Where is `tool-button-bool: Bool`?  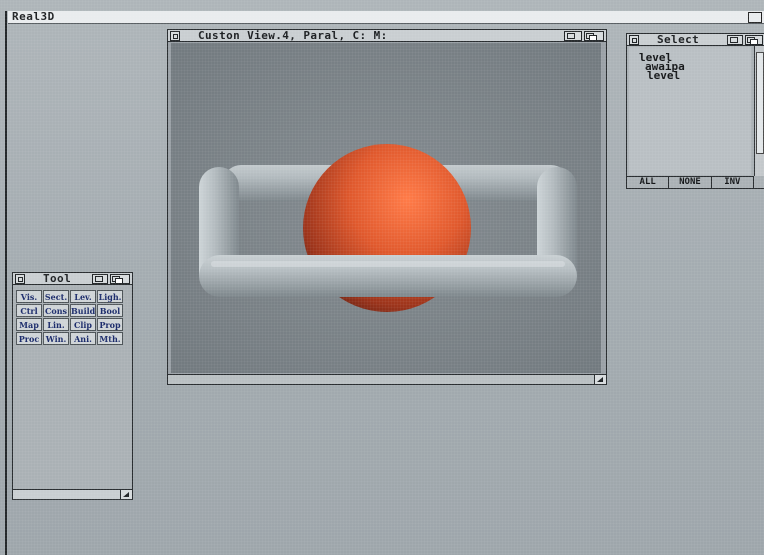
tool-button-bool: Bool is located at coordinates (110, 310).